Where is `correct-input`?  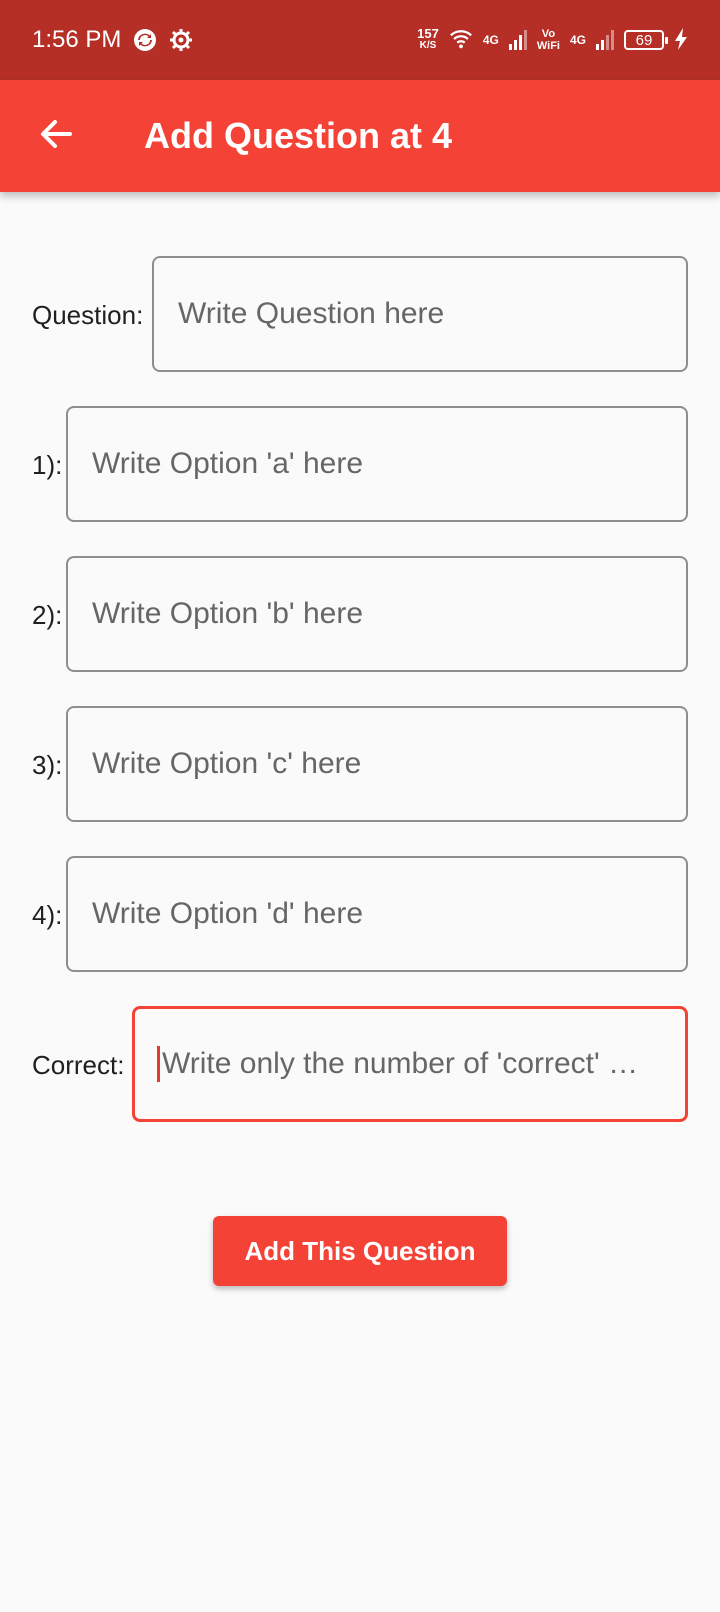 correct-input is located at coordinates (422, 1064).